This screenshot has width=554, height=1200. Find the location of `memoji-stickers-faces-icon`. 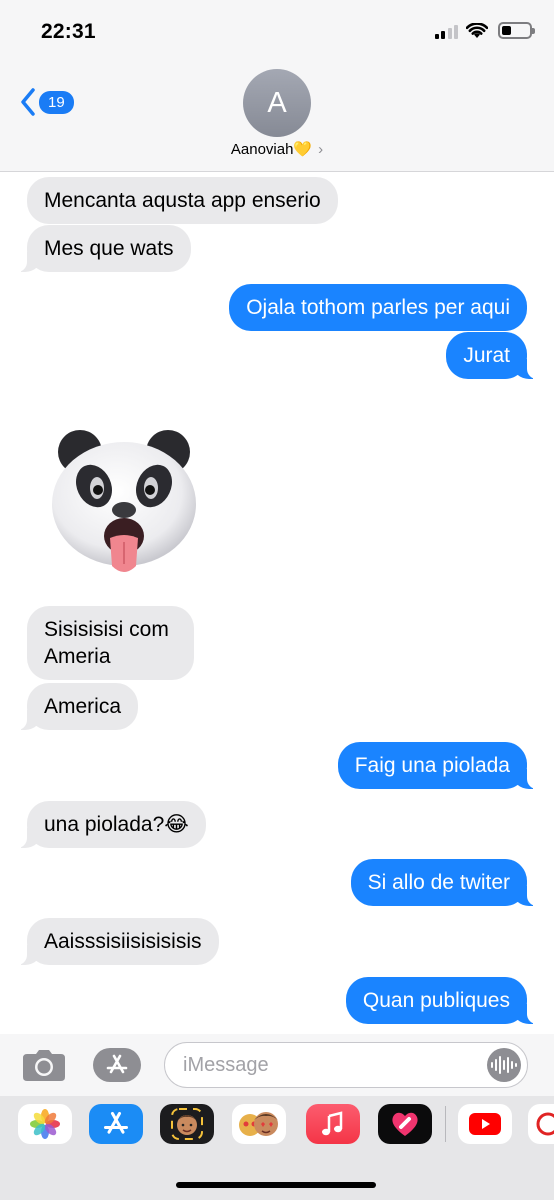

memoji-stickers-faces-icon is located at coordinates (258, 1124).